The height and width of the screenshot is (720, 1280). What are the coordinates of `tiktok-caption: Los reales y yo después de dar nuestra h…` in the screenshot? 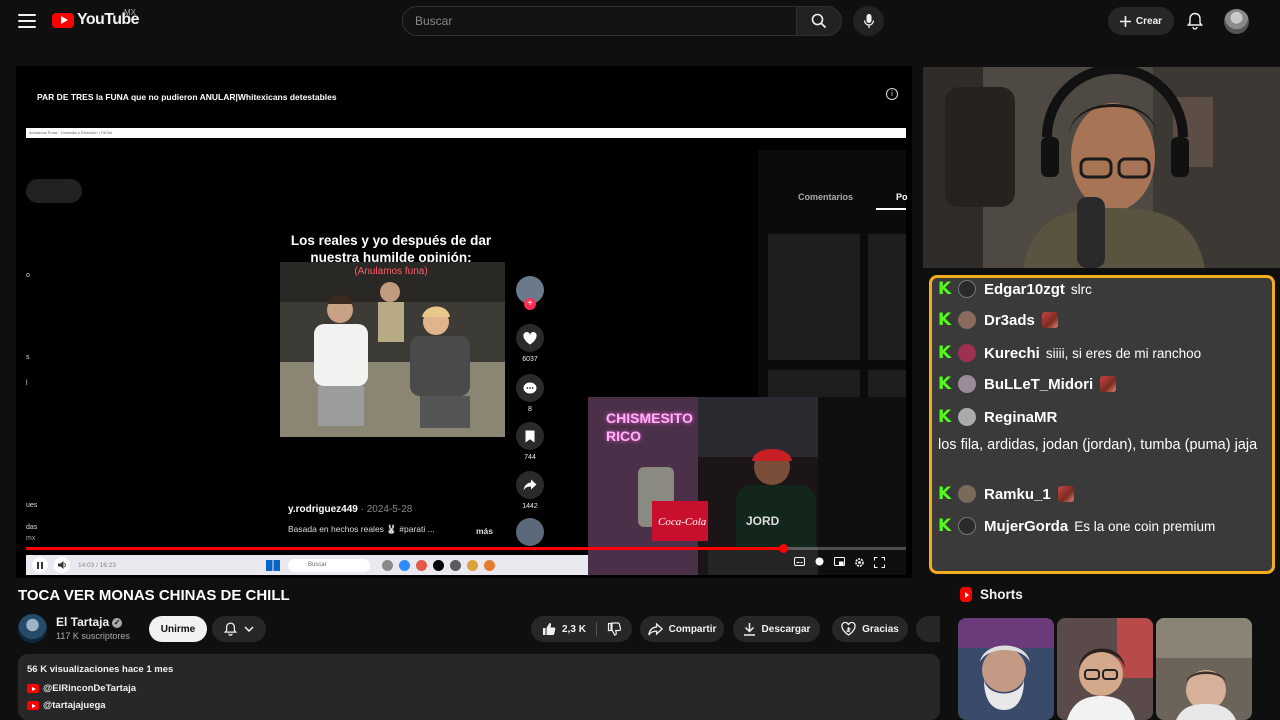 It's located at (391, 249).